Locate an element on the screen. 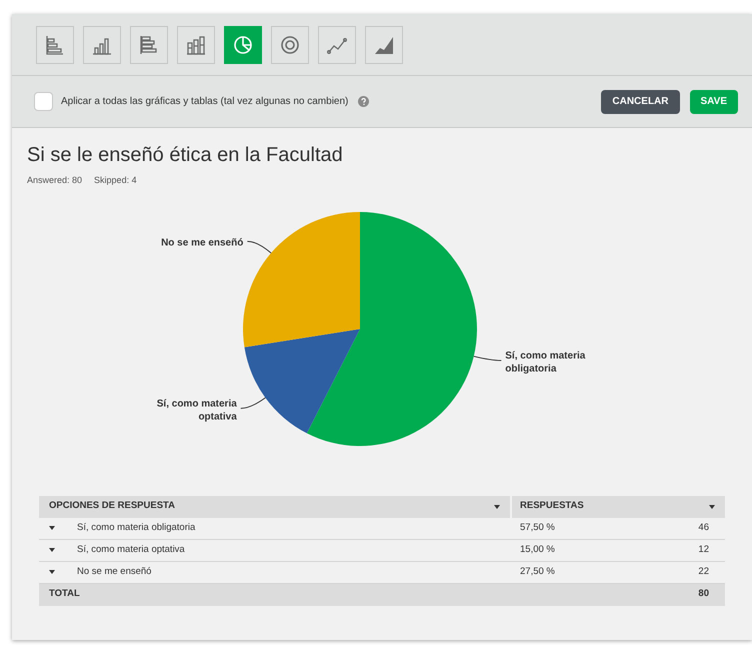 The image size is (752, 645). table-cell-text: 12 is located at coordinates (704, 549).